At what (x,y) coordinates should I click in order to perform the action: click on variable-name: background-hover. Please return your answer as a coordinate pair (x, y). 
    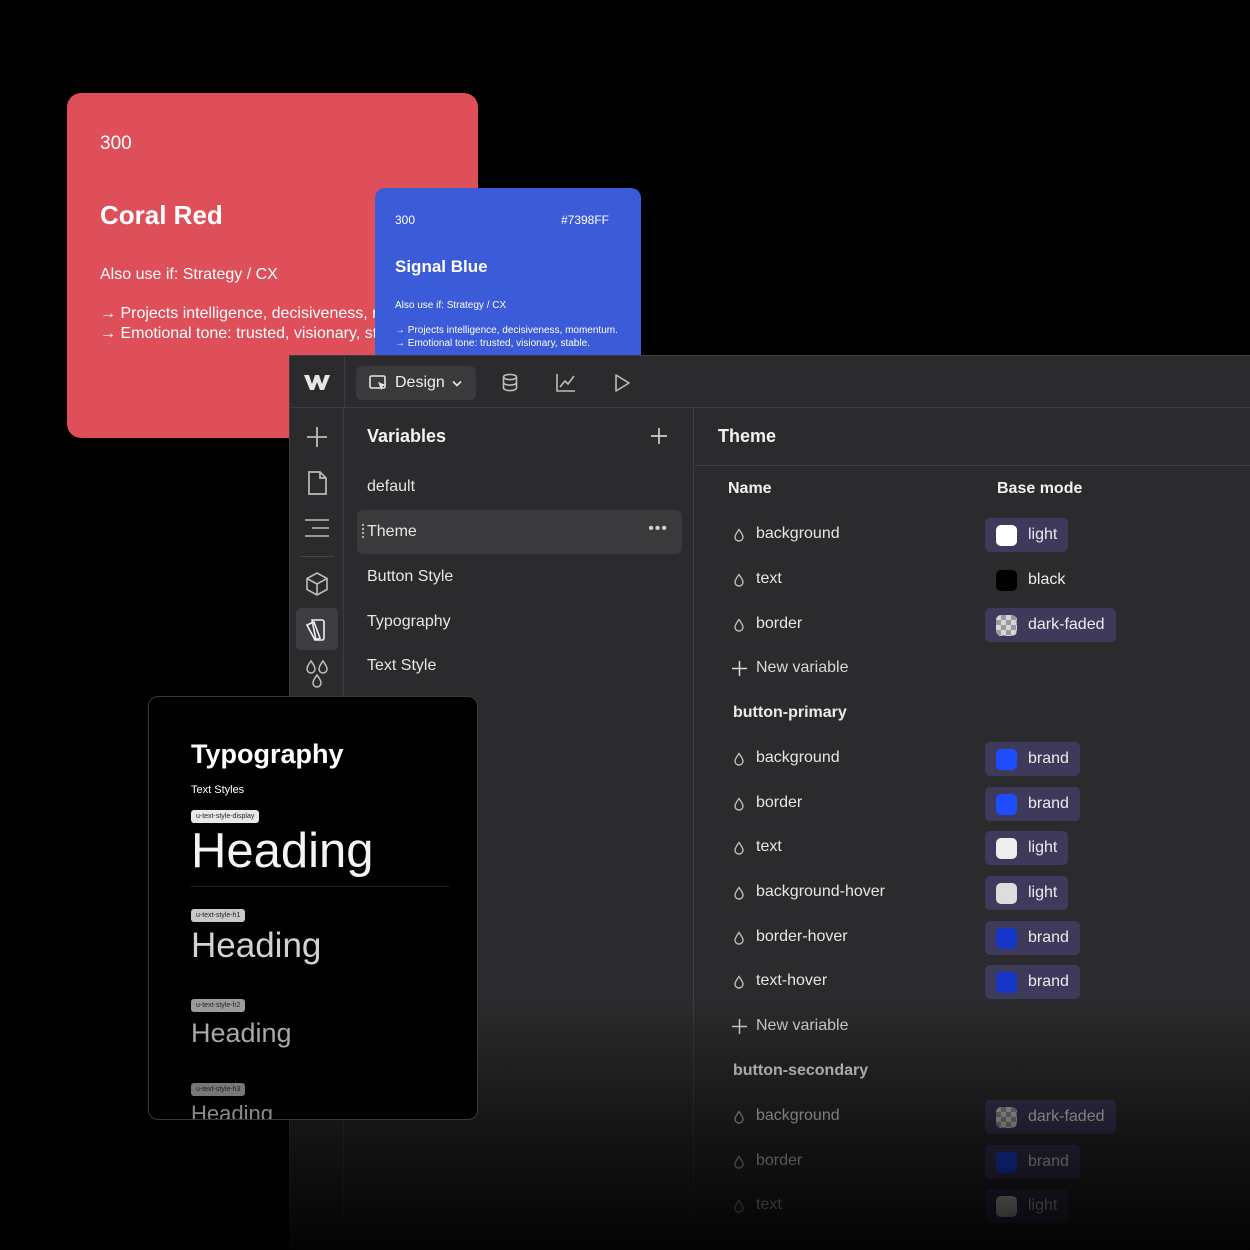
    Looking at the image, I should click on (820, 891).